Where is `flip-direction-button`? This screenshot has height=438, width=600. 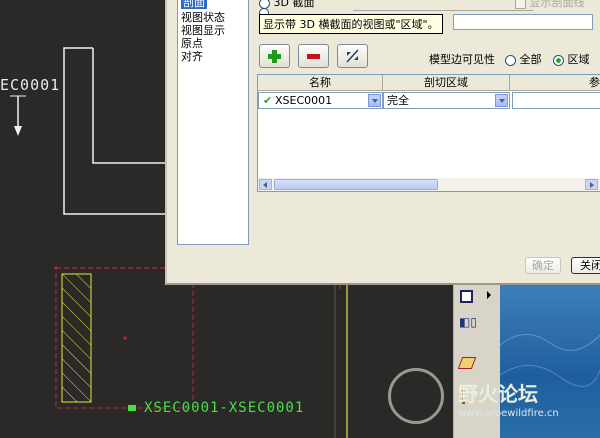
flip-direction-button is located at coordinates (352, 56).